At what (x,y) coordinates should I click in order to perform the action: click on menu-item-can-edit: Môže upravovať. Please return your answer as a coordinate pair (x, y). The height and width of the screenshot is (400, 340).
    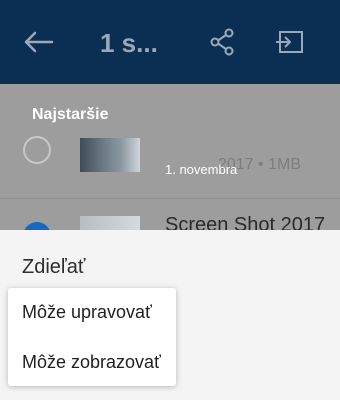
    Looking at the image, I should click on (87, 312).